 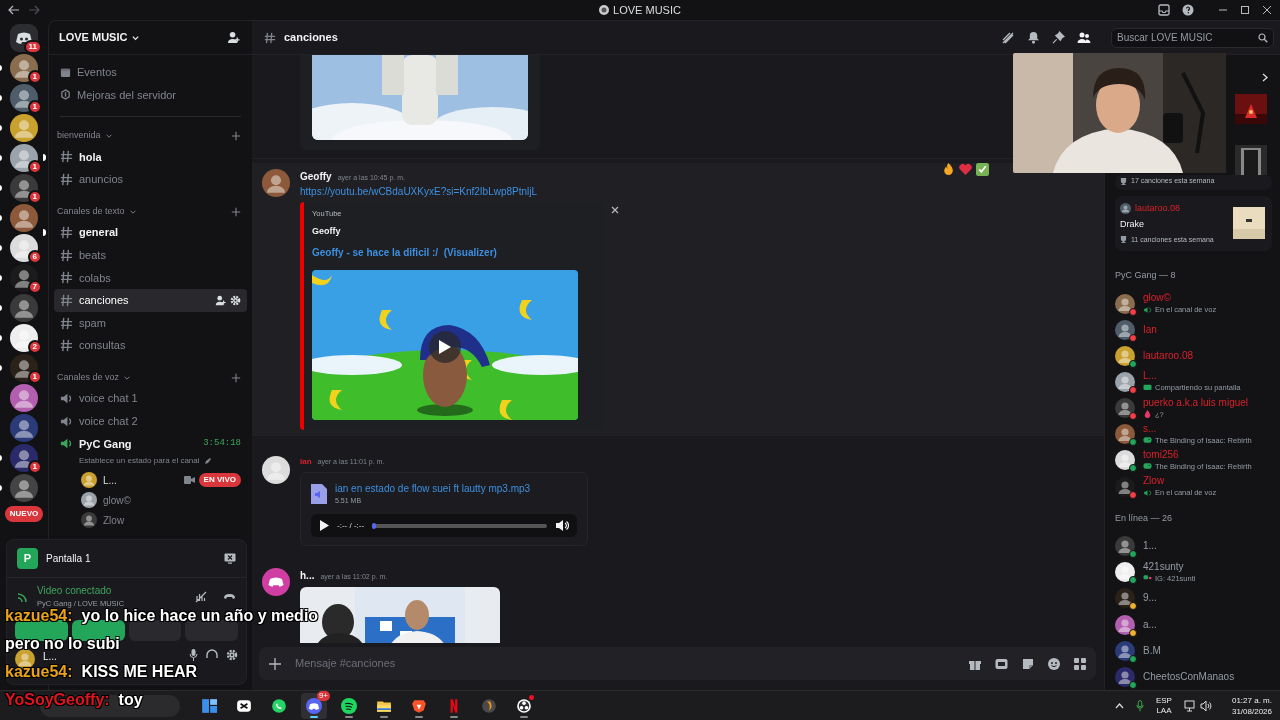 What do you see at coordinates (1001, 663) in the screenshot?
I see `gif-icon` at bounding box center [1001, 663].